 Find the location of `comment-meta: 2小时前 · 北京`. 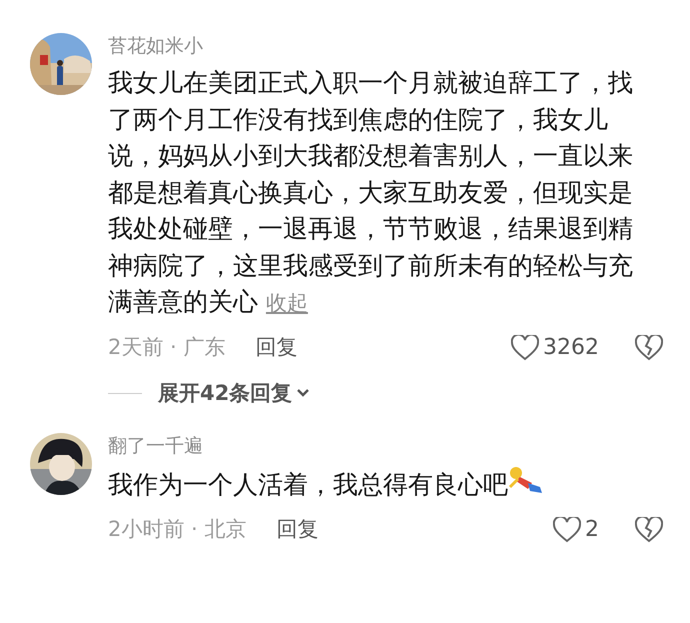

comment-meta: 2小时前 · 北京 is located at coordinates (177, 529).